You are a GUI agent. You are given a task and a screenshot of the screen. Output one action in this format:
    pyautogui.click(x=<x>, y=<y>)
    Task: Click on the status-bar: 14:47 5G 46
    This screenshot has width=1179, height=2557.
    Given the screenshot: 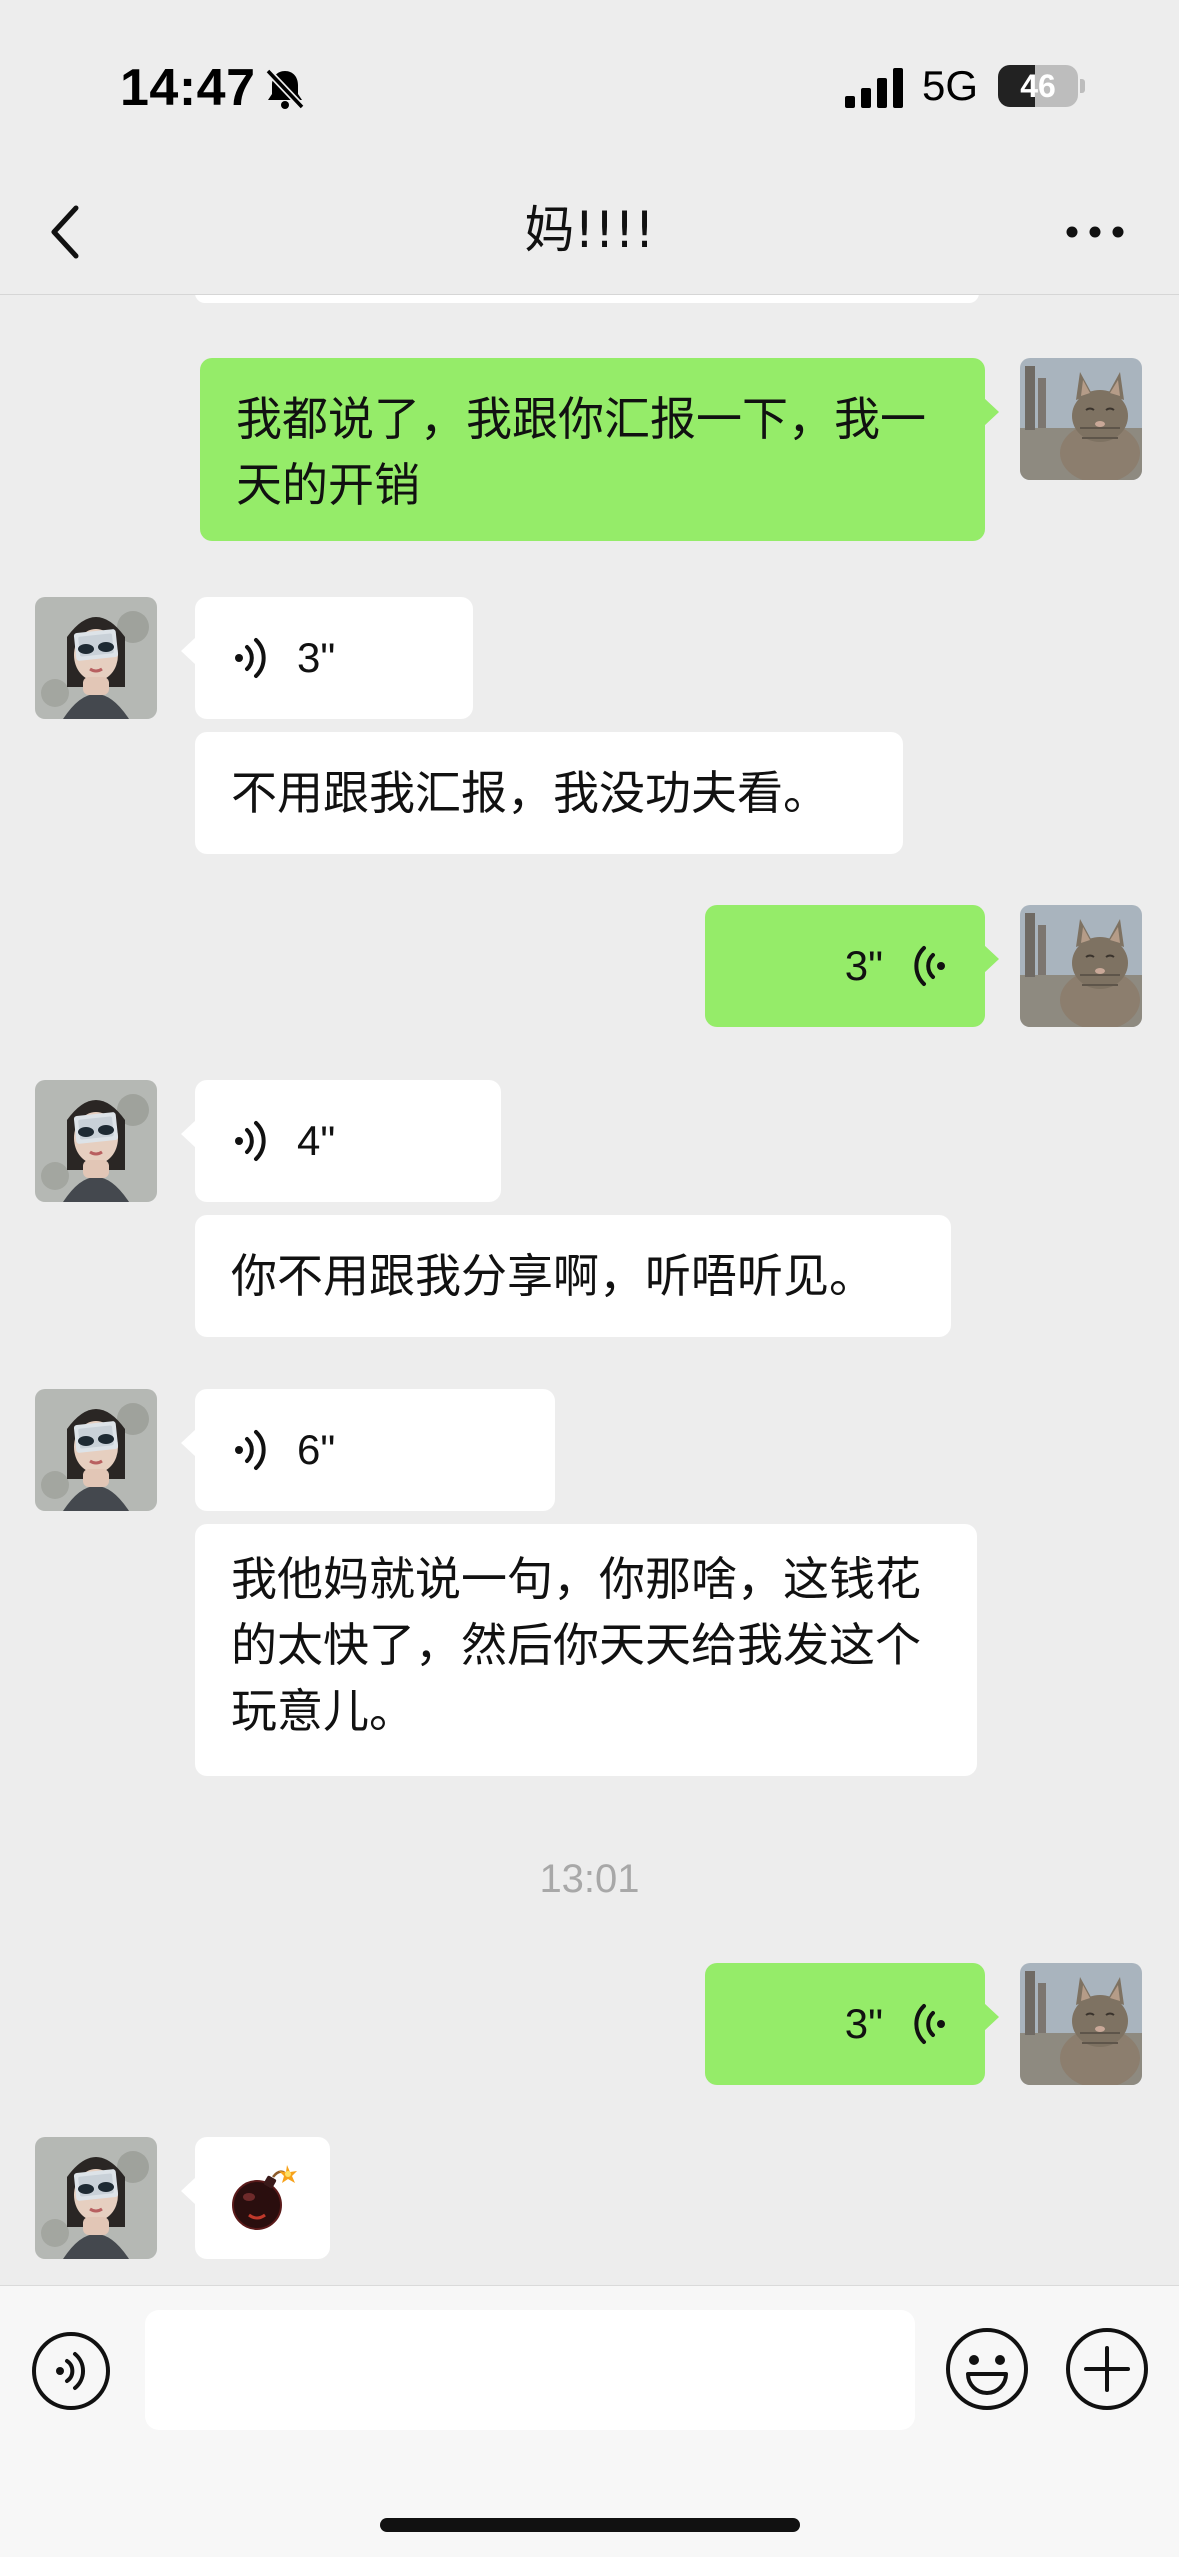 What is the action you would take?
    pyautogui.click(x=589, y=85)
    